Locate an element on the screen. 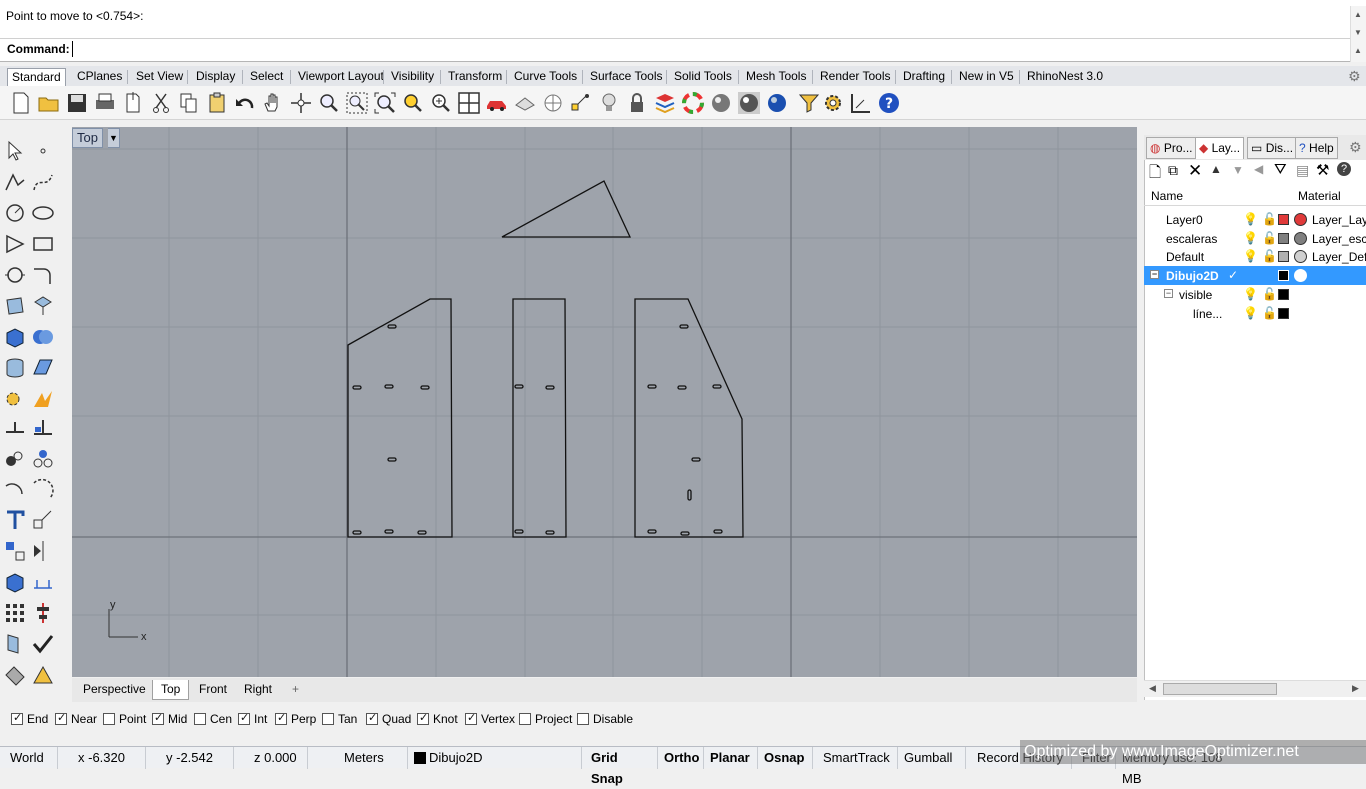 This screenshot has height=789, width=1366. layers-icon is located at coordinates (665, 103).